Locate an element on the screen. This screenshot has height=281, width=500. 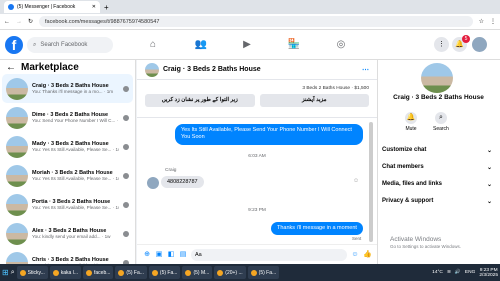
clock: 9:23 PM 2/3/2025 is located at coordinates (488, 273).